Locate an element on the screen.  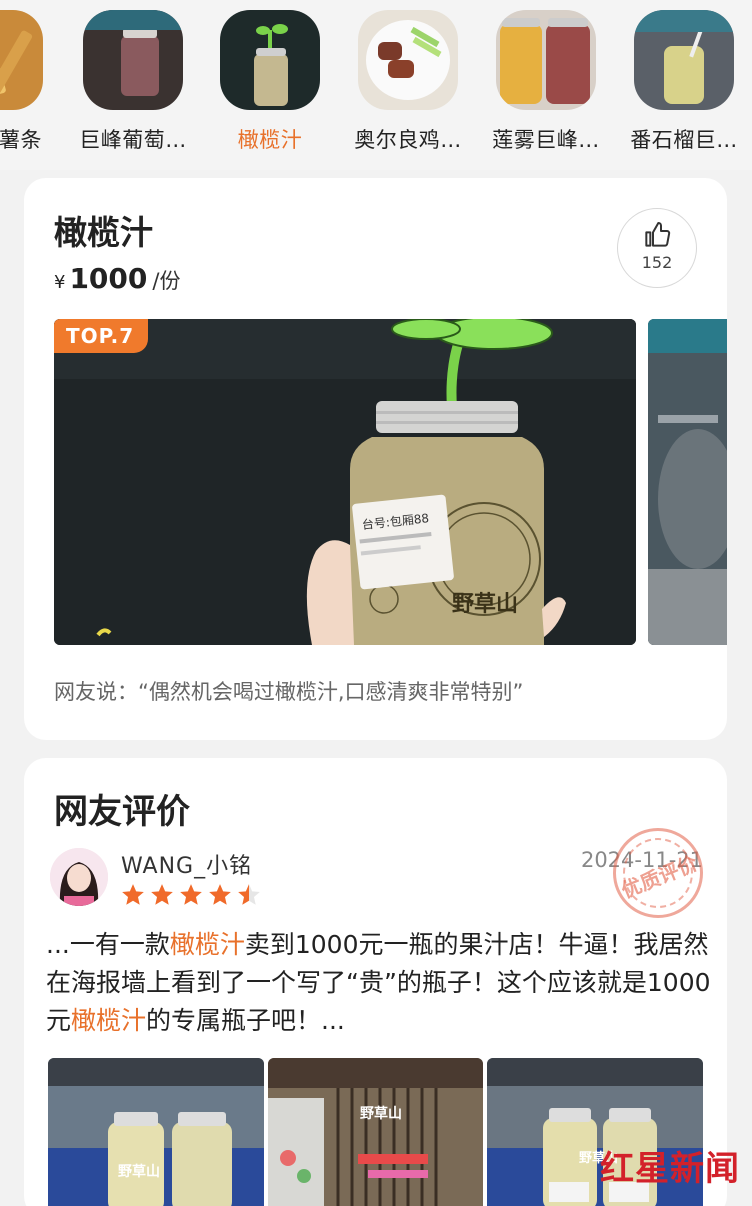
dish-photo-next is located at coordinates (687, 482).